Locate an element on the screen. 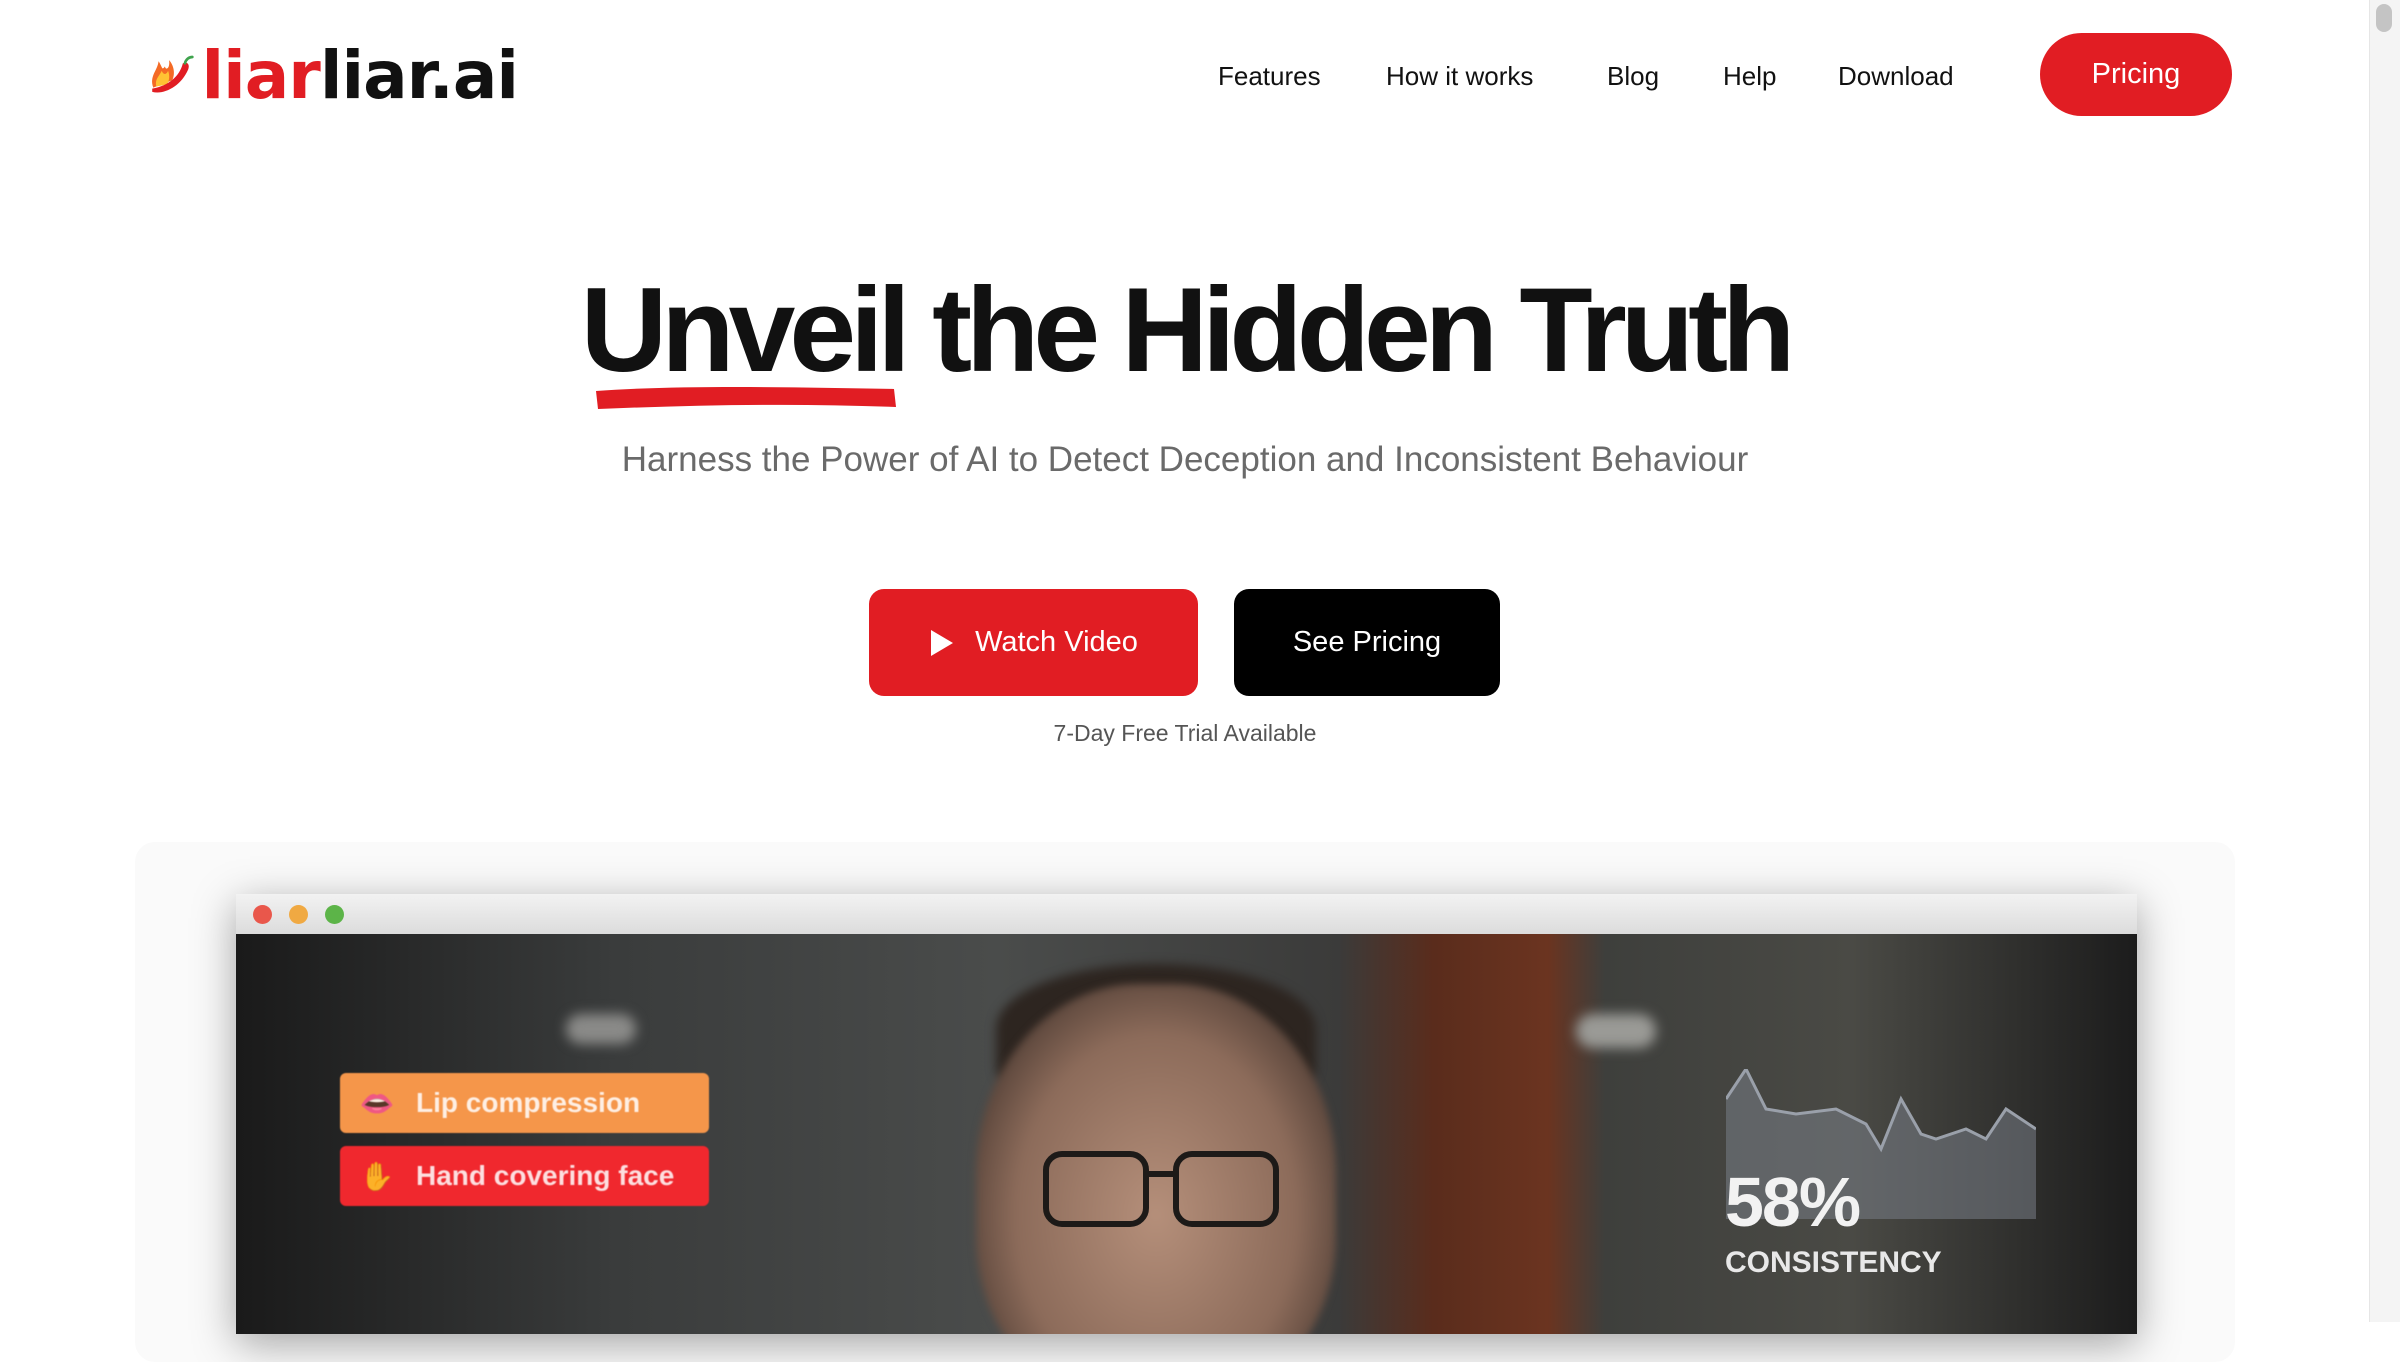  window-titlebar is located at coordinates (1186, 914).